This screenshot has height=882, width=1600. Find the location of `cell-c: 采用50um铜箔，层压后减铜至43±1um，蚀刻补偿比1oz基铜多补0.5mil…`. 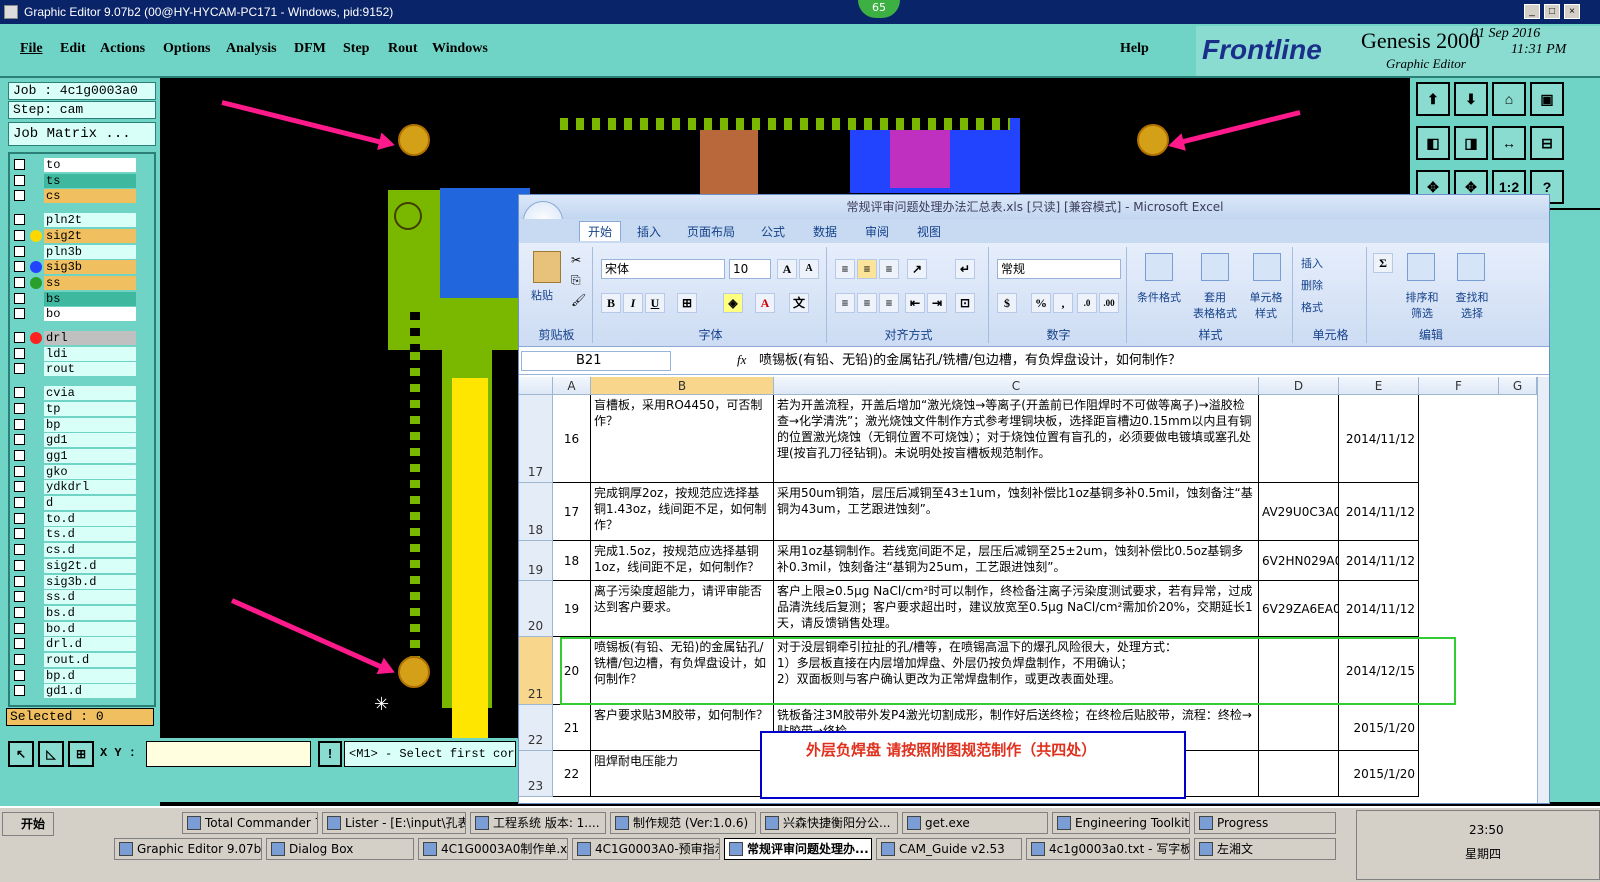

cell-c: 采用50um铜箔，层压后减铜至43±1um，蚀刻补偿比1oz基铜多补0.5mil… is located at coordinates (1016, 512).